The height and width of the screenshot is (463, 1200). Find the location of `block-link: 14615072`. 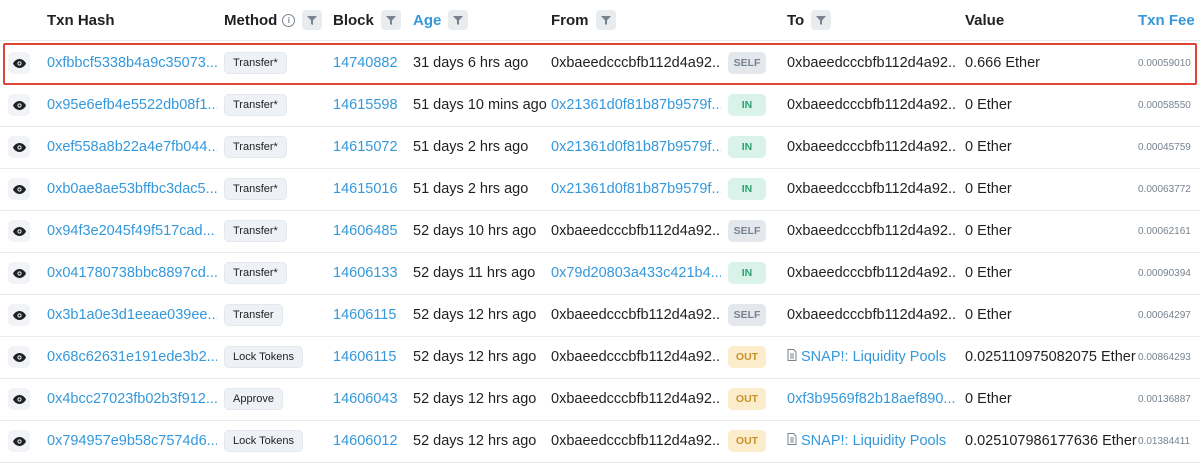

block-link: 14615072 is located at coordinates (365, 147).